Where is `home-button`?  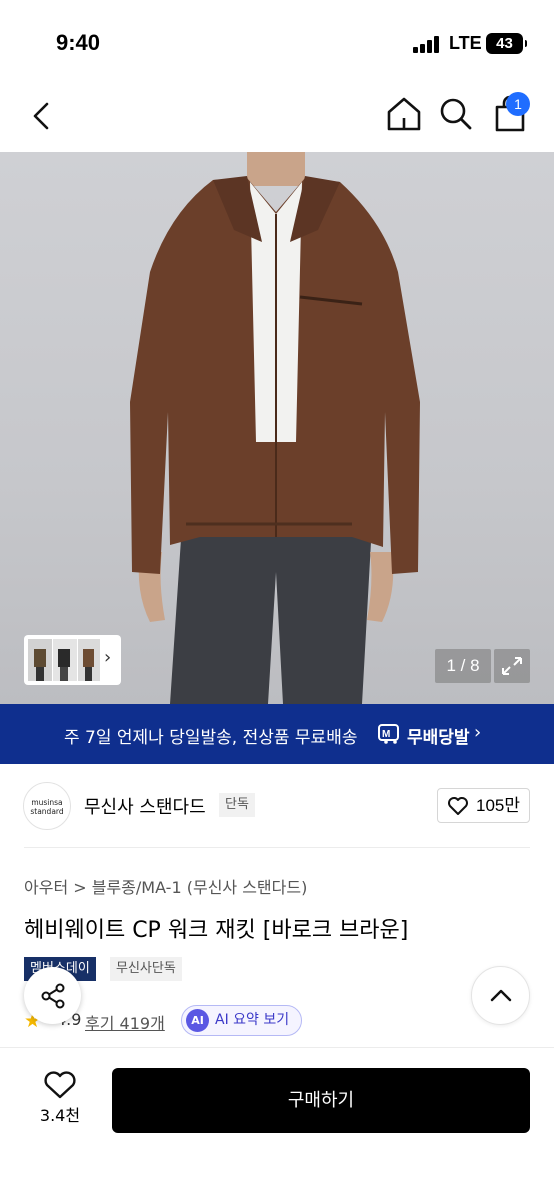
home-button is located at coordinates (404, 114).